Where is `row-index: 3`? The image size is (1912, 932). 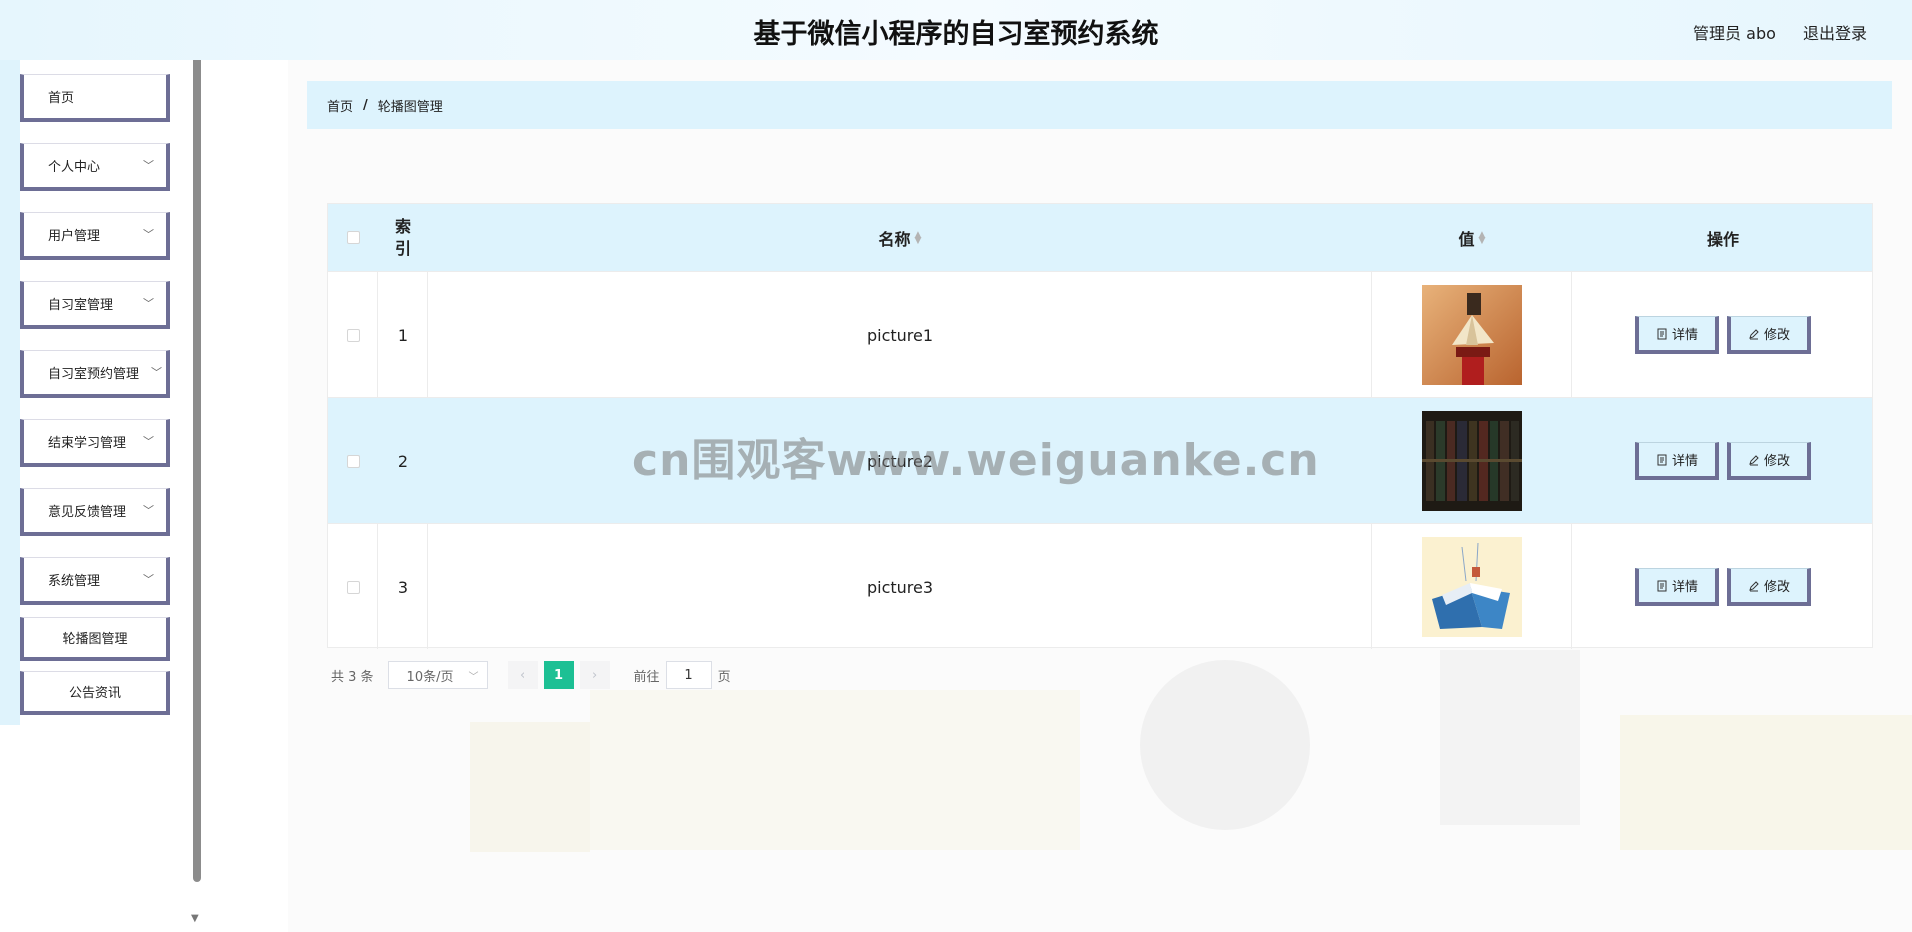 row-index: 3 is located at coordinates (403, 587).